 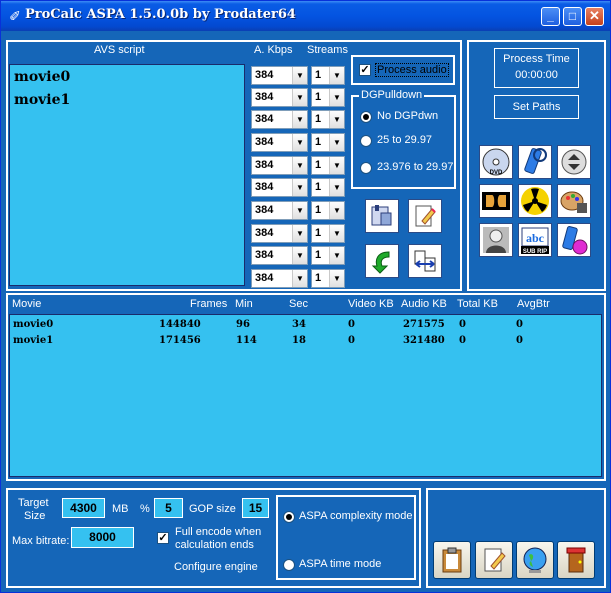 What do you see at coordinates (127, 175) in the screenshot?
I see `avs-script-box: movie0 movie1` at bounding box center [127, 175].